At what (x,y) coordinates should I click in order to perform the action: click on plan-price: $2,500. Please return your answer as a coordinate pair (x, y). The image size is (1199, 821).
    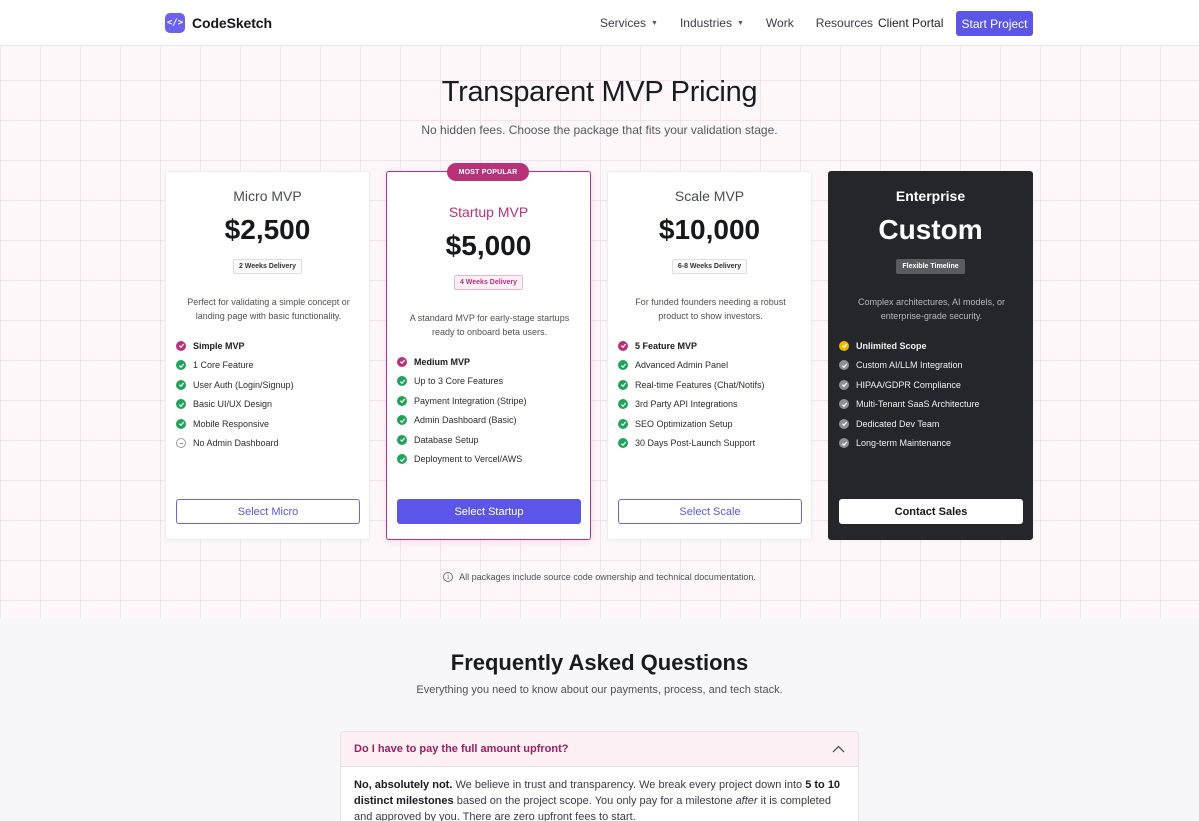
    Looking at the image, I should click on (267, 229).